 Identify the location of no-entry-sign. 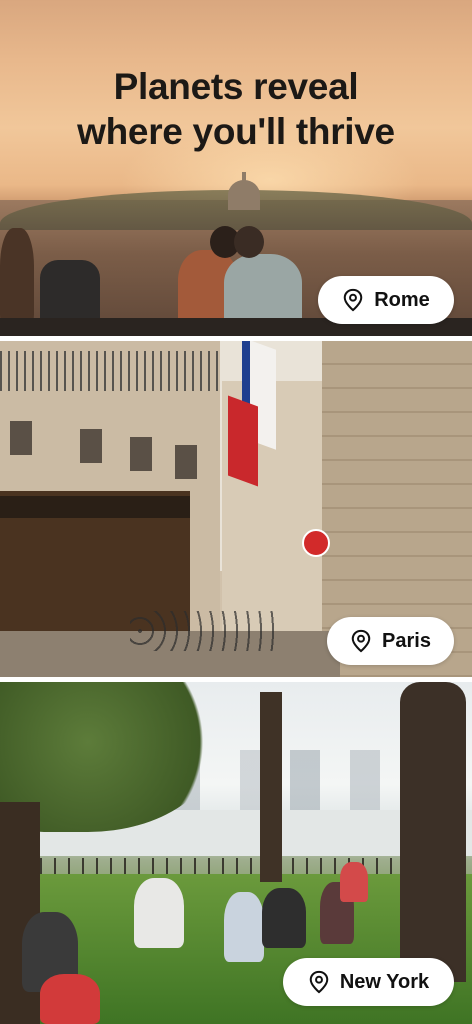
(316, 543).